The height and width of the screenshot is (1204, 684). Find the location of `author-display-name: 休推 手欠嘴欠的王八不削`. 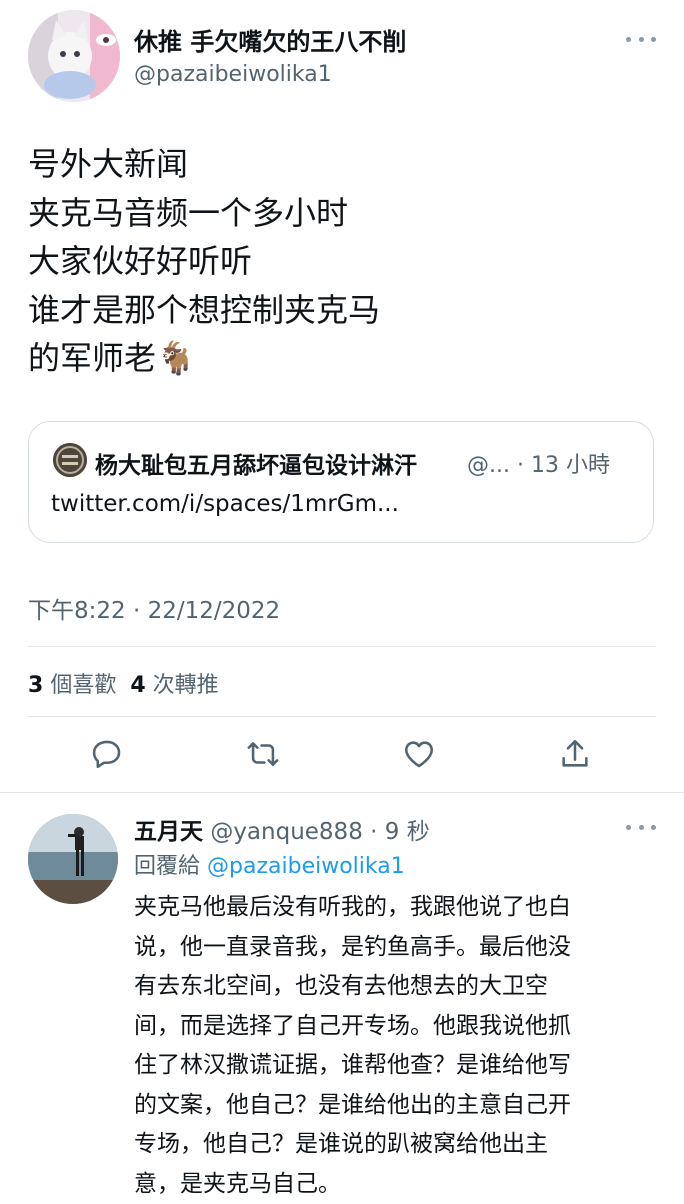

author-display-name: 休推 手欠嘴欠的王八不削 is located at coordinates (270, 39).